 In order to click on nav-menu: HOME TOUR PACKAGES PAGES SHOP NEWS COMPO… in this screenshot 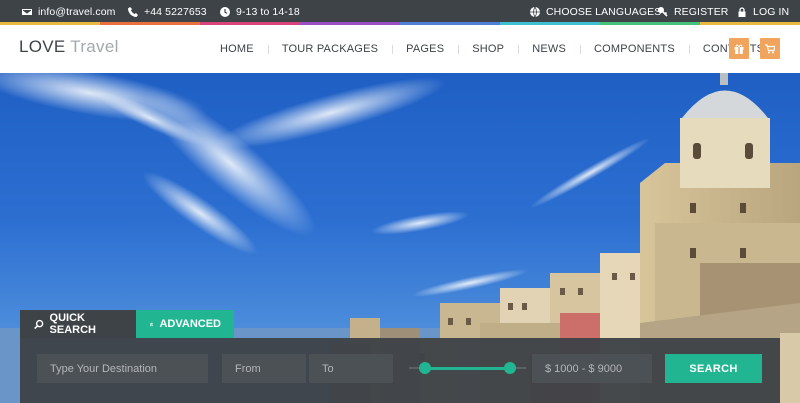, I will do `click(492, 49)`.